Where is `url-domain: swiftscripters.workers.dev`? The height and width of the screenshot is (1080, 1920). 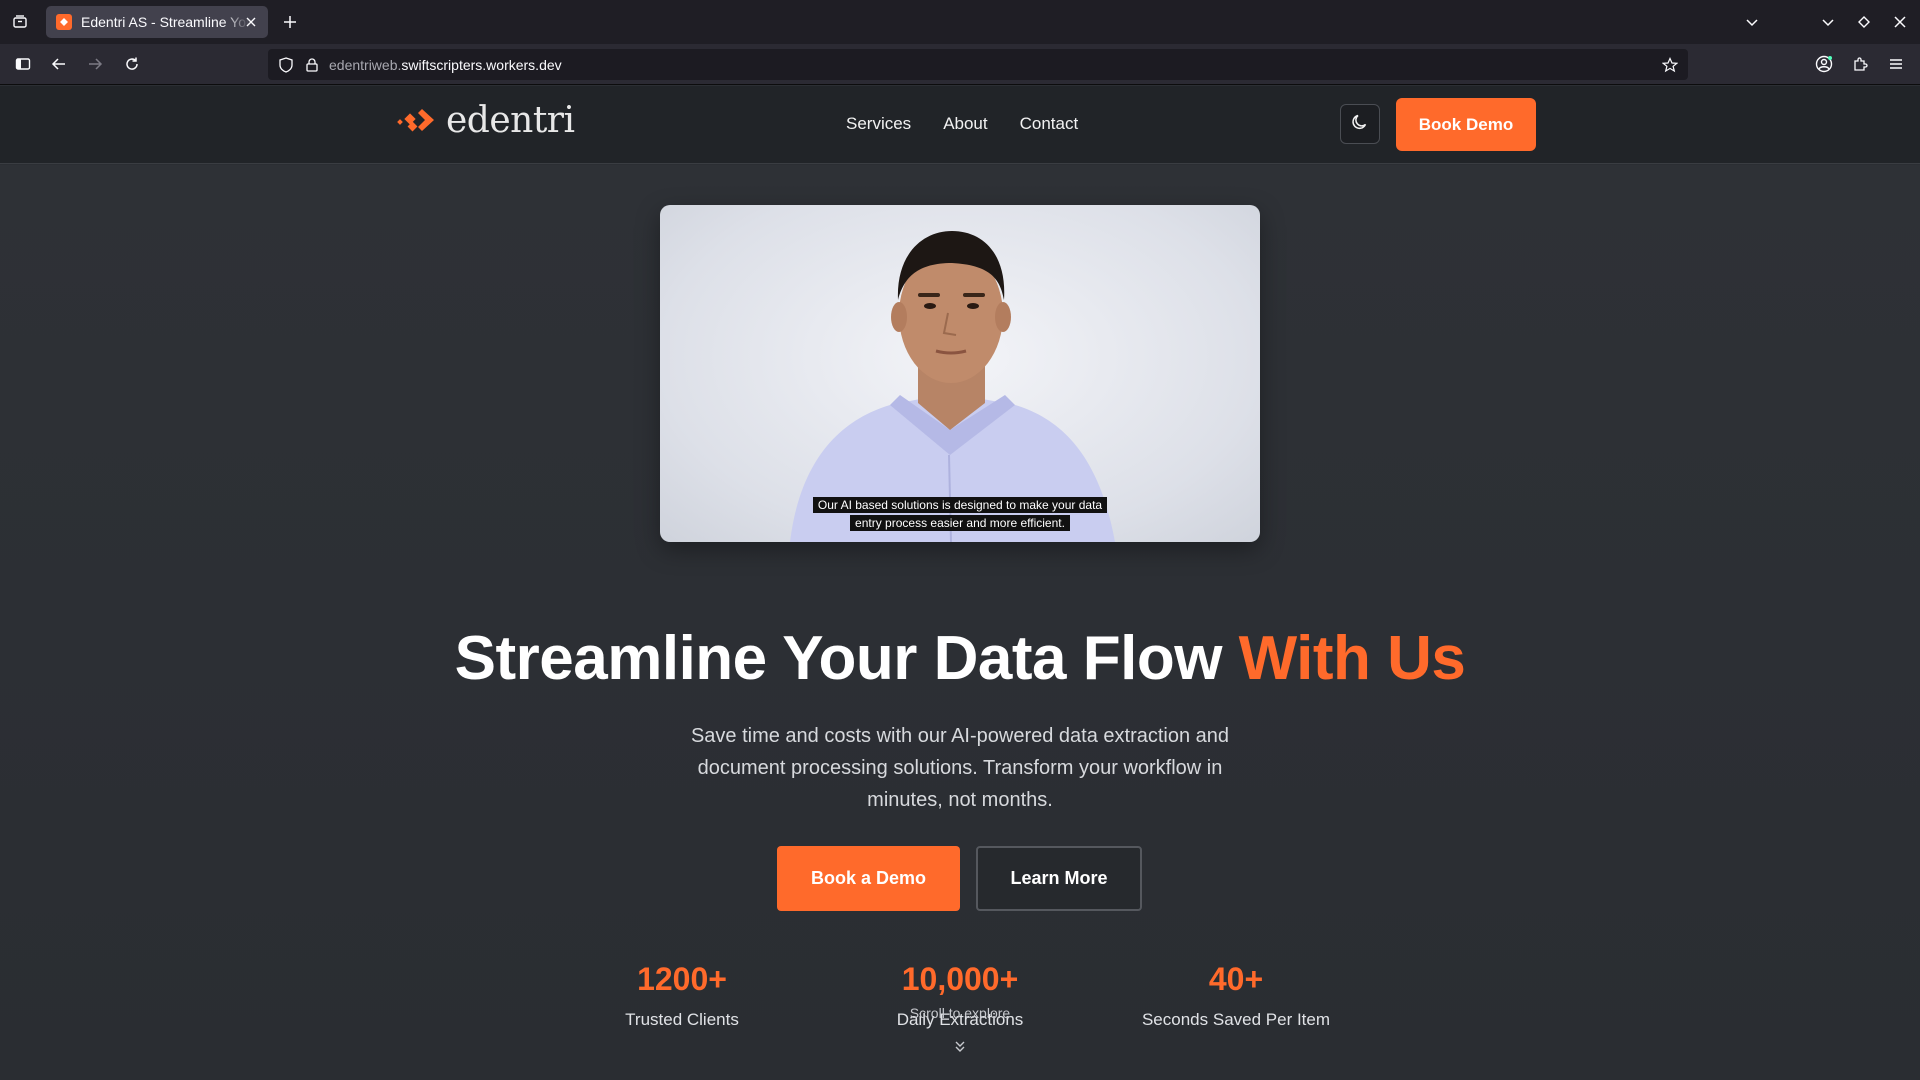
url-domain: swiftscripters.workers.dev is located at coordinates (481, 65).